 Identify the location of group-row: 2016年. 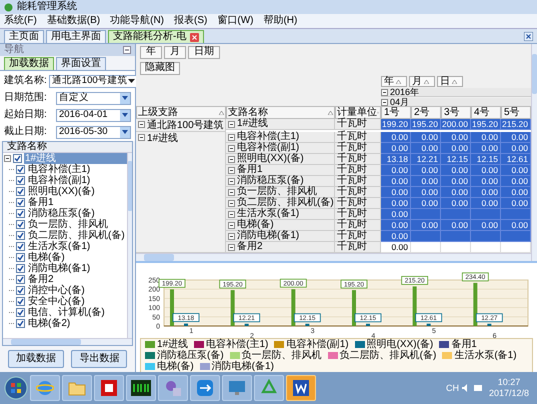
(456, 92).